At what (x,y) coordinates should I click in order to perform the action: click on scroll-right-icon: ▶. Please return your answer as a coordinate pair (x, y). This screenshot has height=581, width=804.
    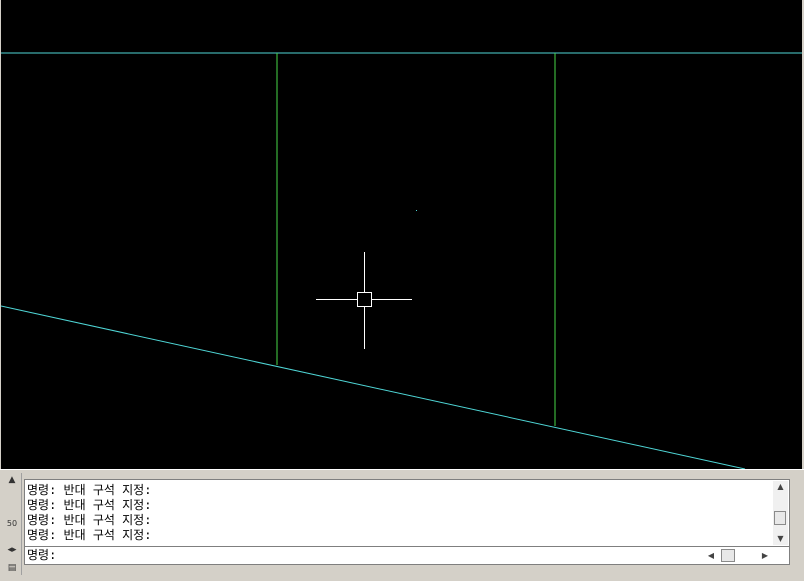
    Looking at the image, I should click on (765, 555).